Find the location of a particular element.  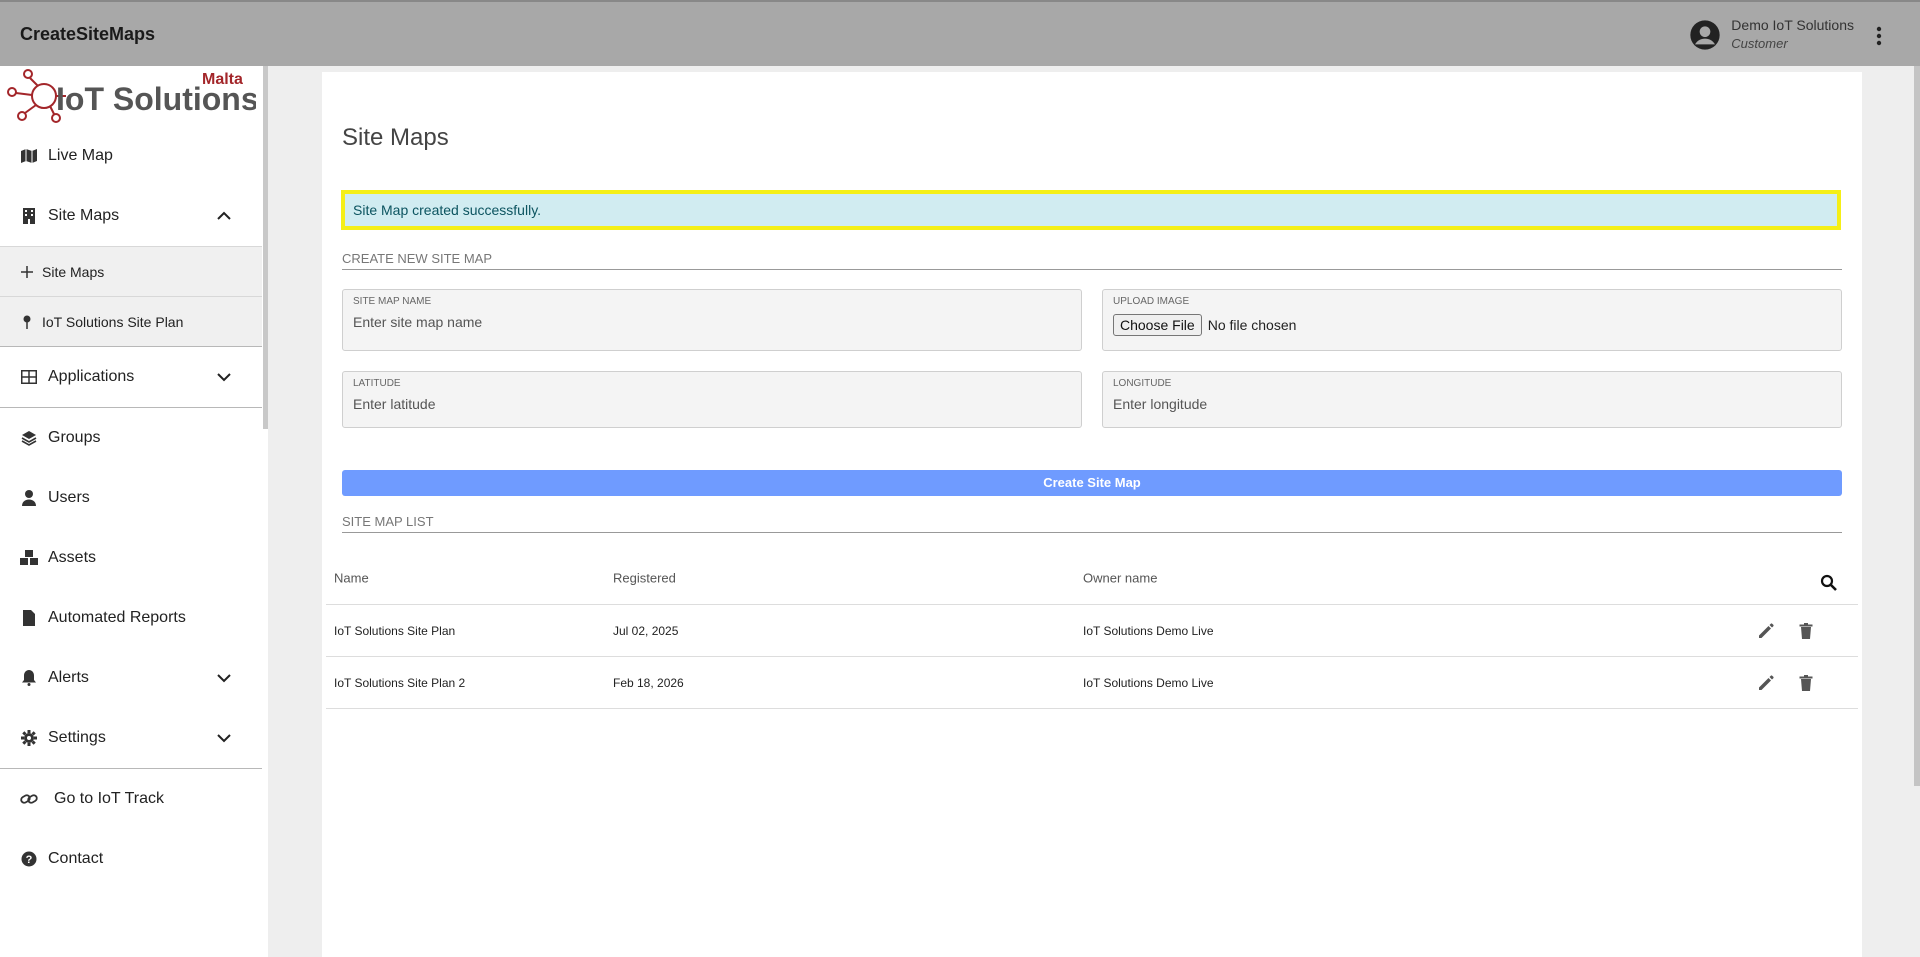

map-icon is located at coordinates (29, 156).